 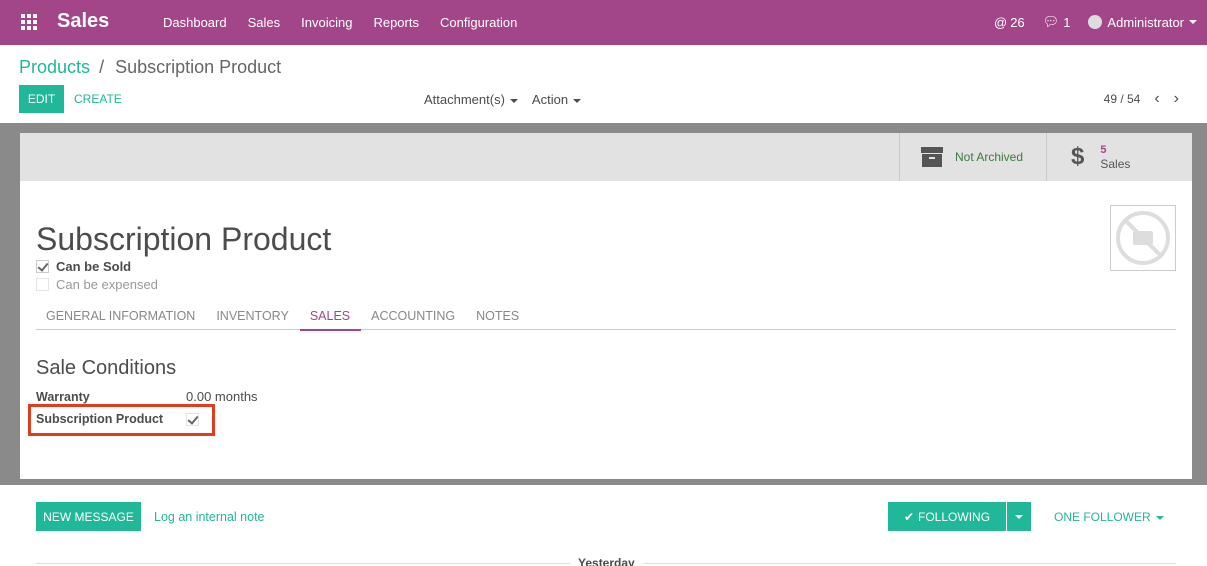 I want to click on pager-value: 49 / 54, so click(x=1122, y=99).